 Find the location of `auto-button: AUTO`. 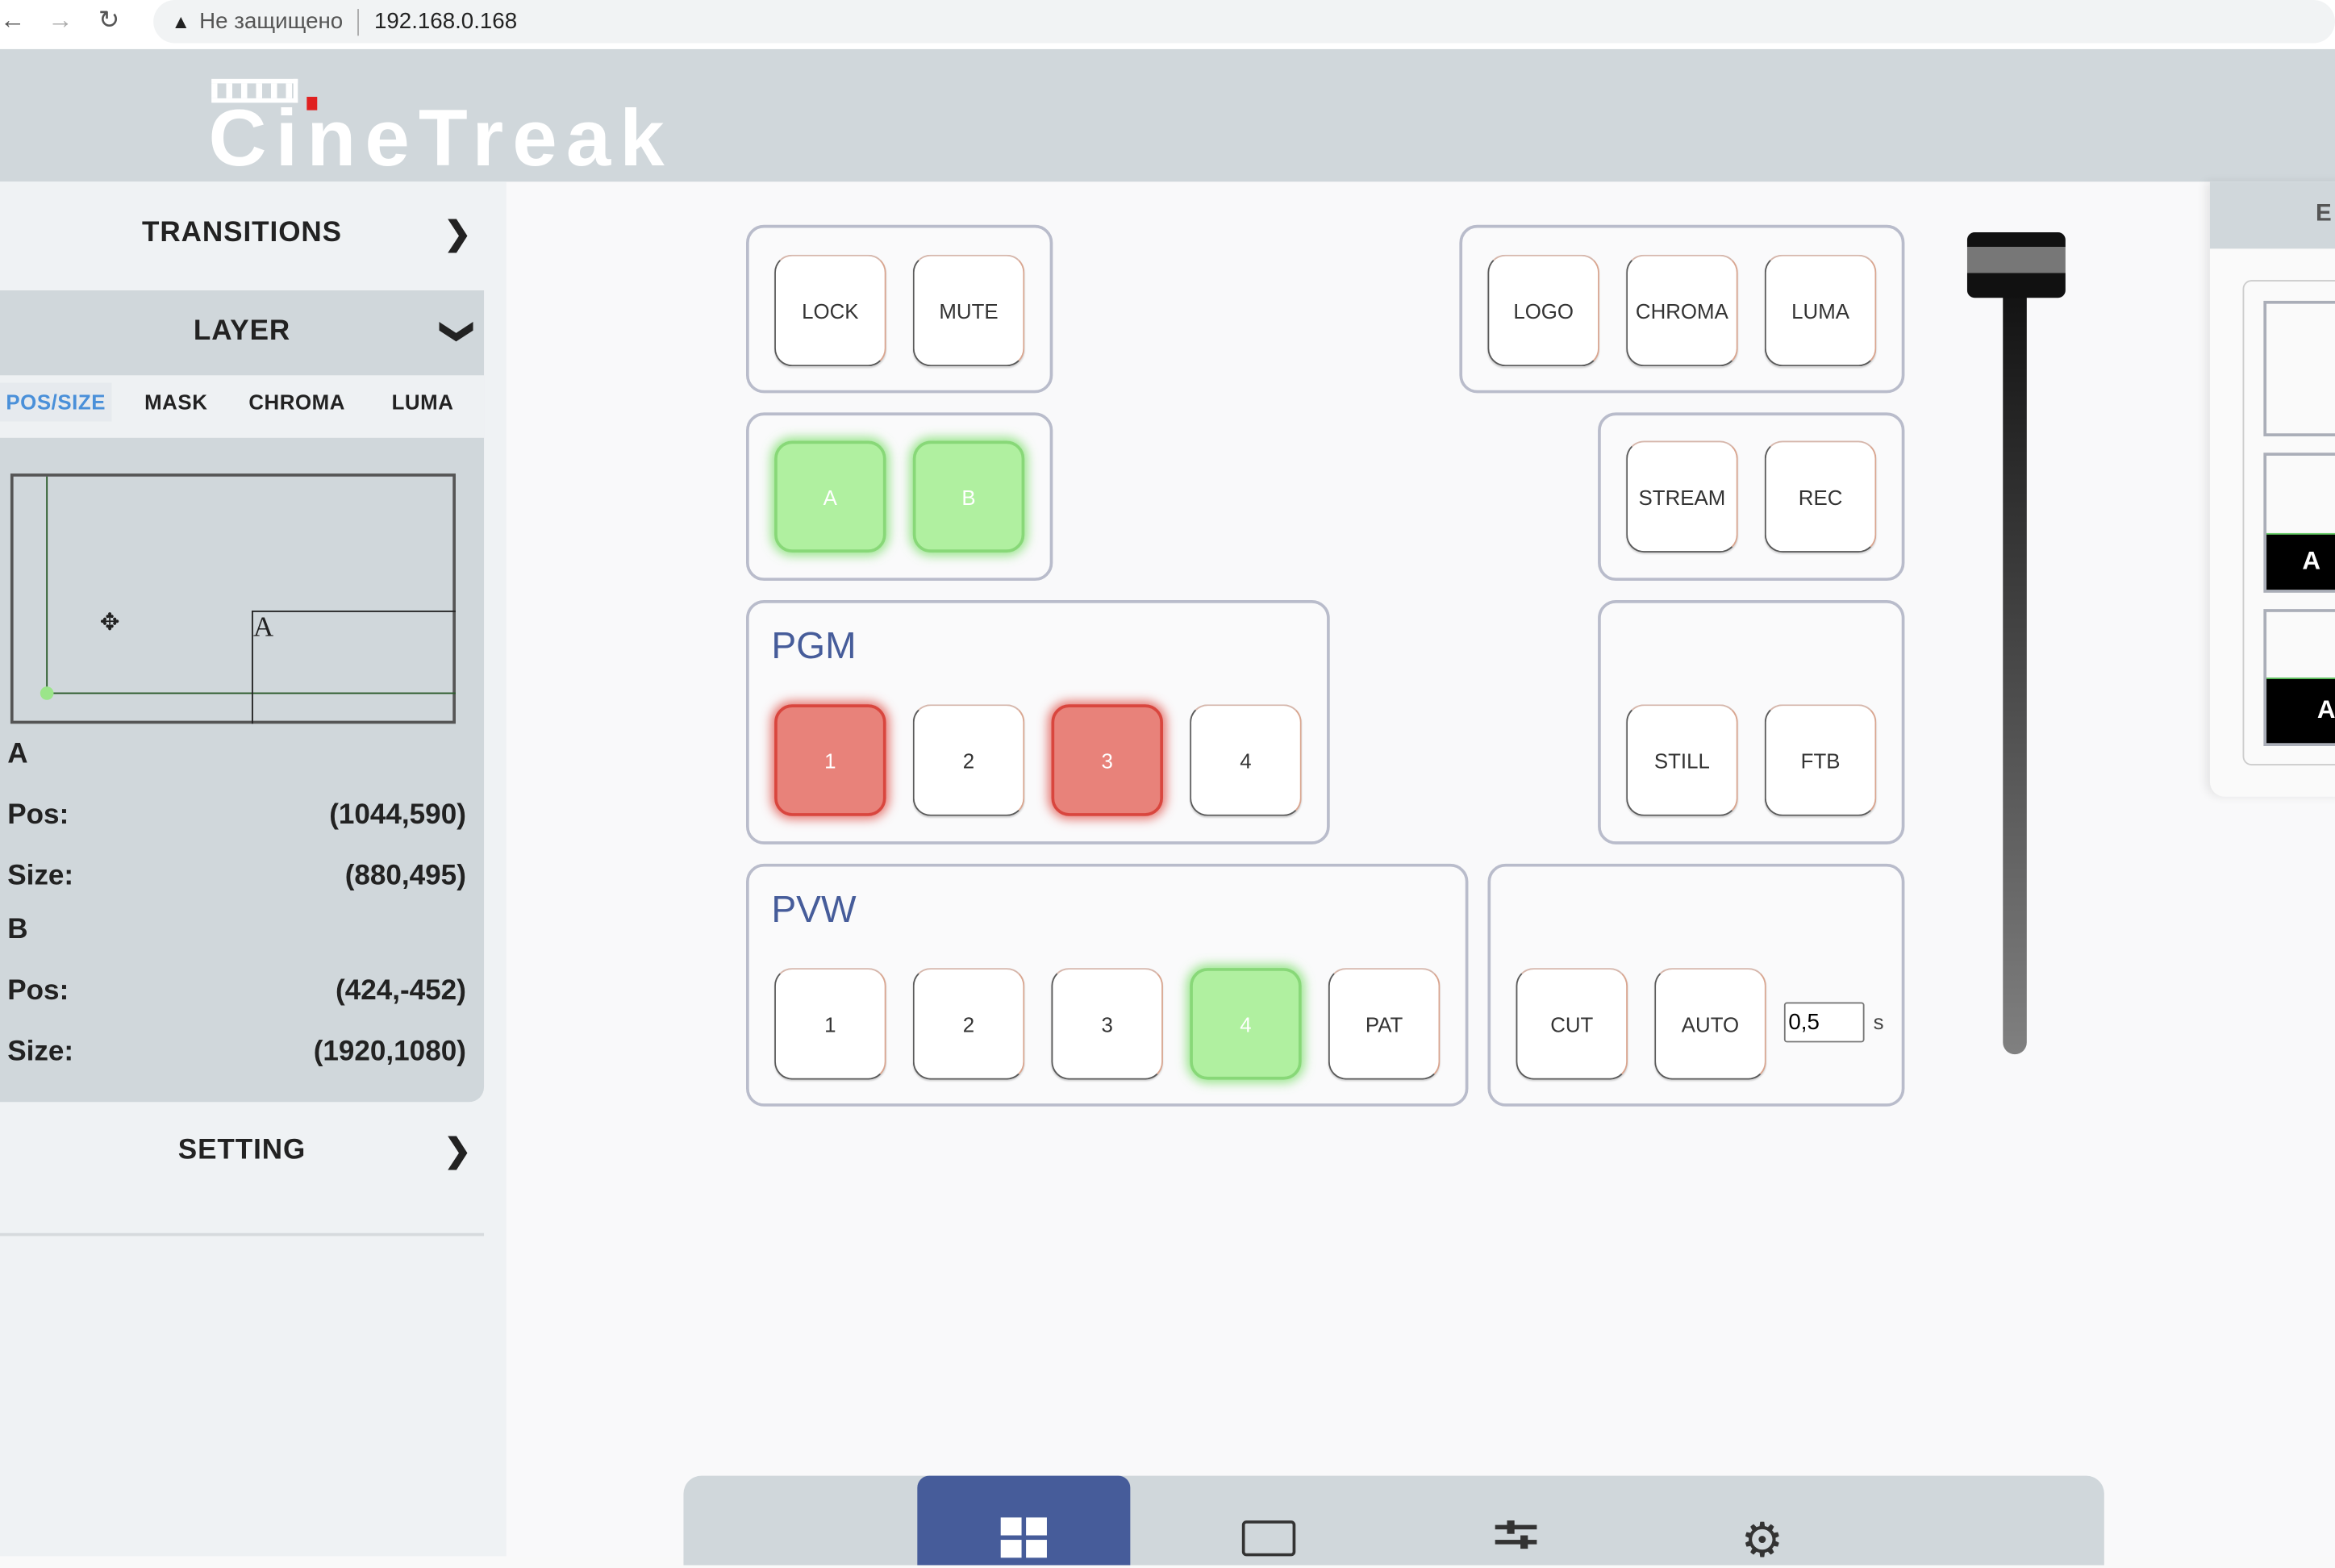

auto-button: AUTO is located at coordinates (1710, 1024).